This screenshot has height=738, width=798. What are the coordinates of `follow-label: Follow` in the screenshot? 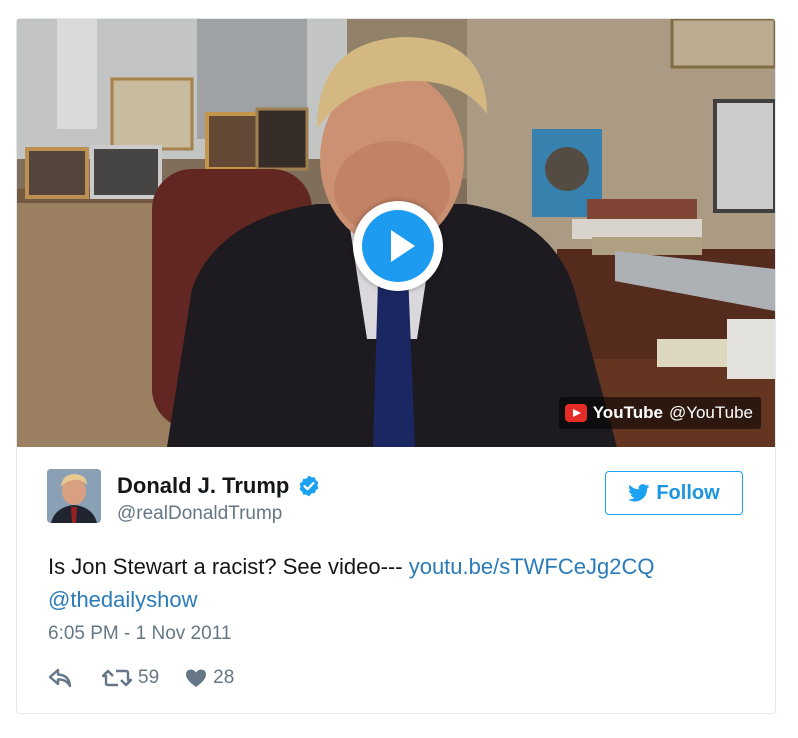 It's located at (688, 492).